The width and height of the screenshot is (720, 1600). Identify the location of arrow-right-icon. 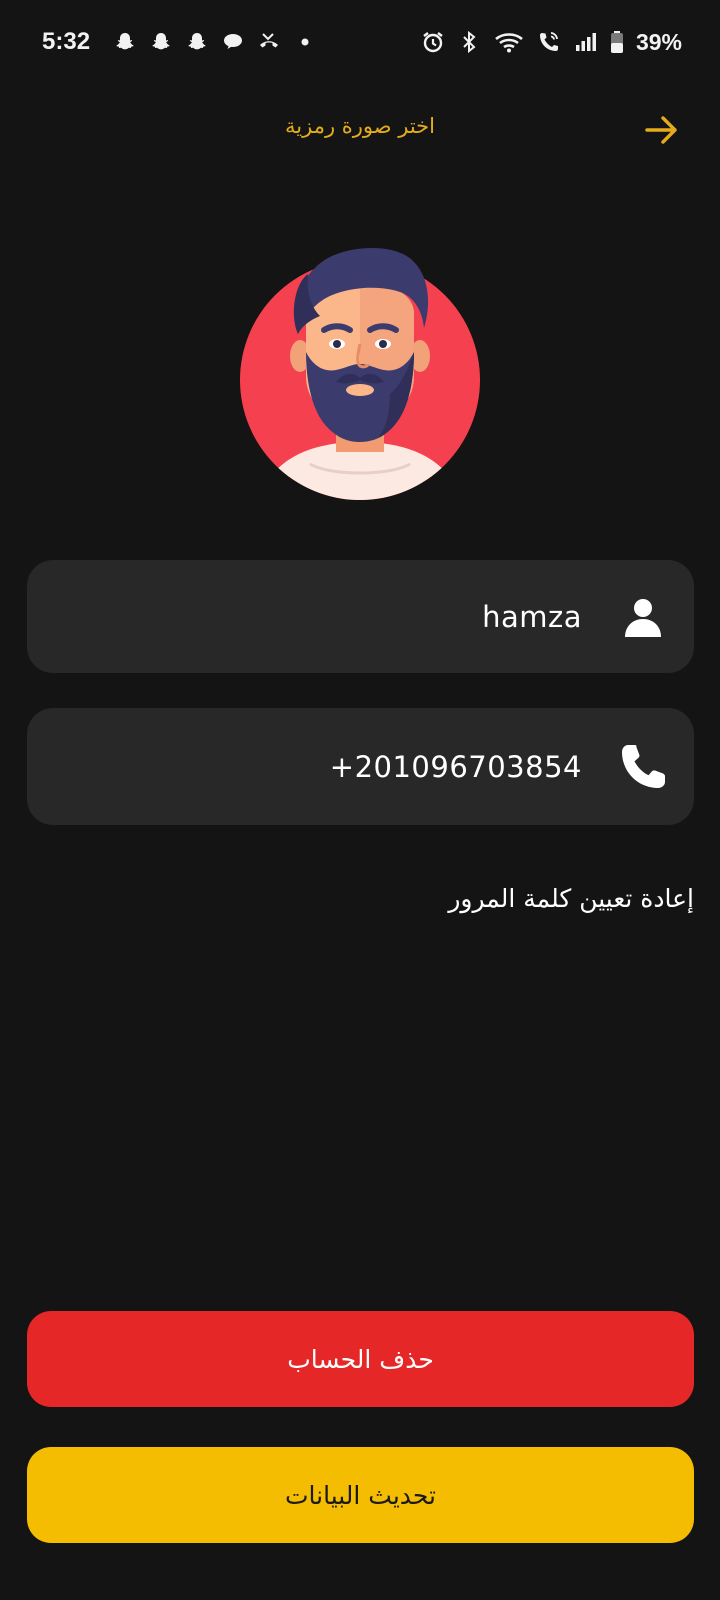
(662, 130).